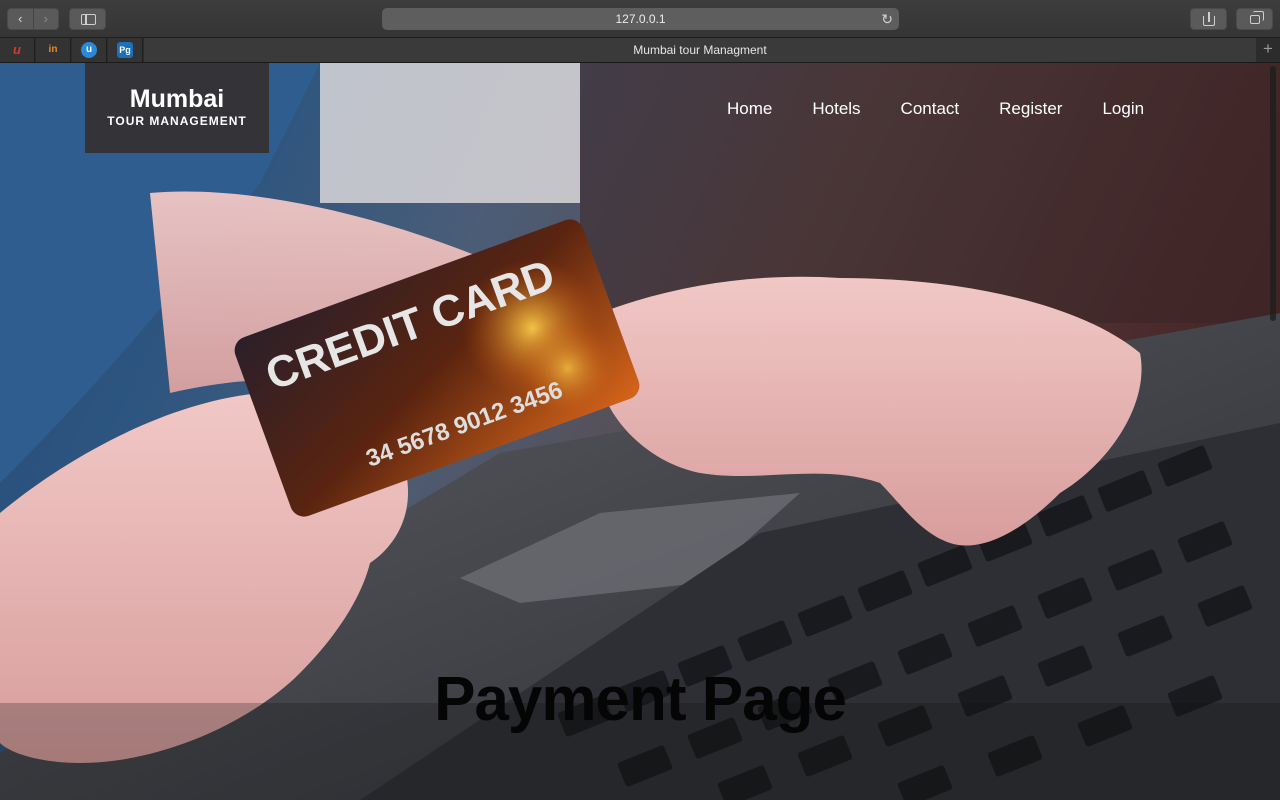 This screenshot has width=1280, height=800. What do you see at coordinates (177, 121) in the screenshot?
I see `brand-subtitle: TOUR MANAGEMENT` at bounding box center [177, 121].